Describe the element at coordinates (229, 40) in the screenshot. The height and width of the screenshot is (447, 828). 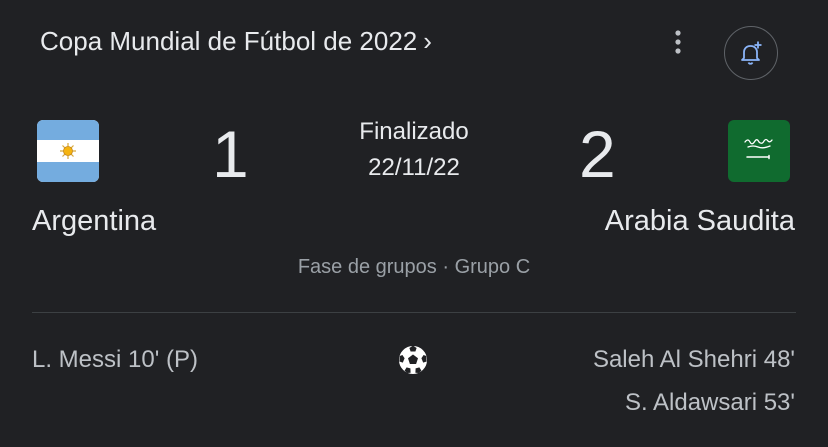
I see `competition-title: Copa Mundial de Fútbol de 2022` at that location.